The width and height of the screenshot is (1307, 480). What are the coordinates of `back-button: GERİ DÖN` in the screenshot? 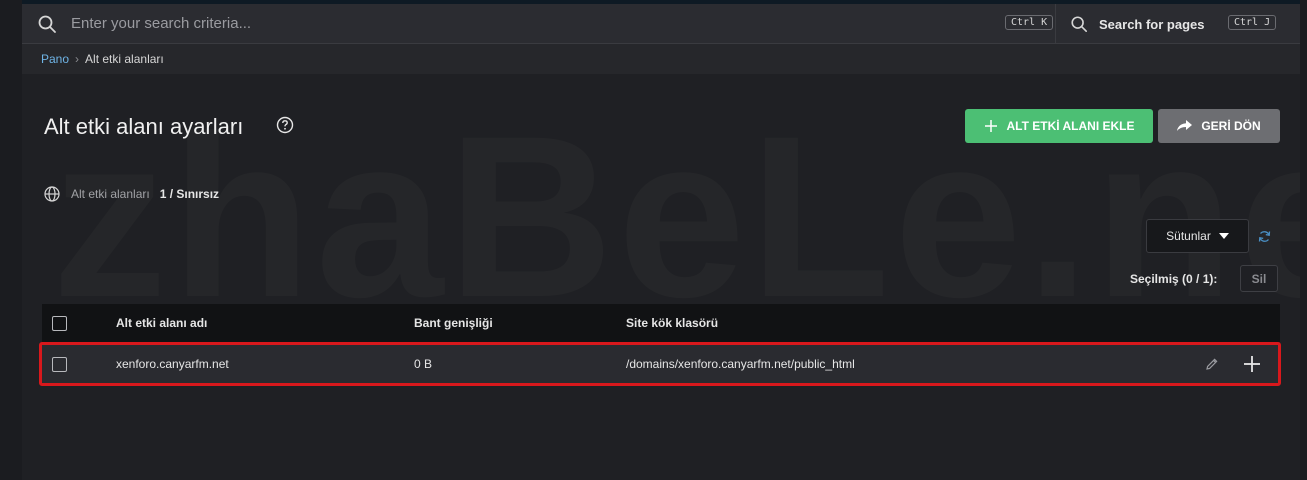 It's located at (1219, 126).